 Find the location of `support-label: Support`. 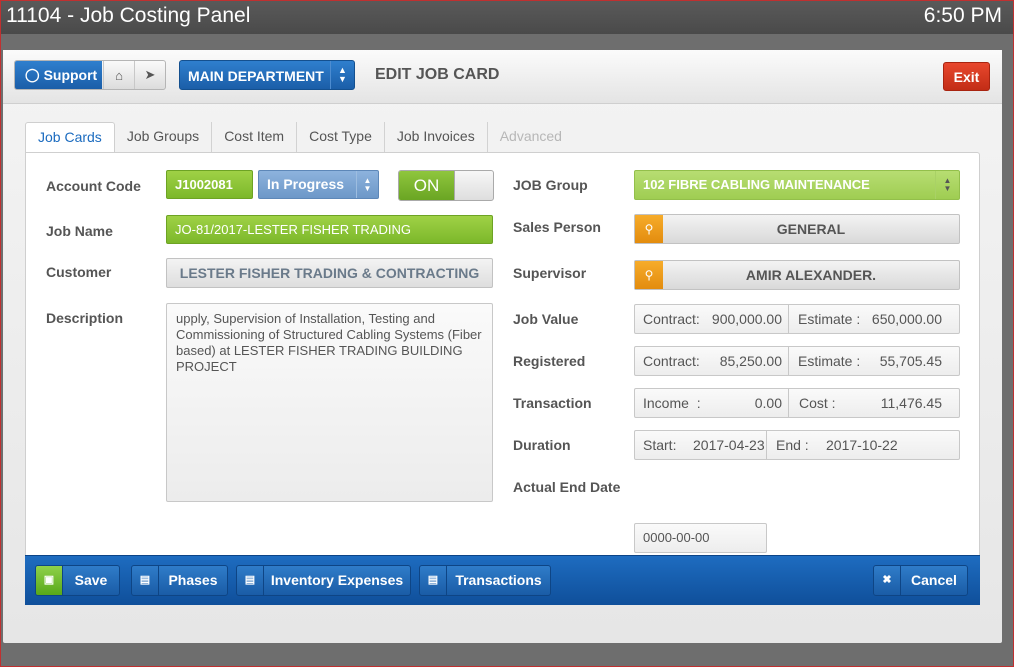

support-label: Support is located at coordinates (70, 75).